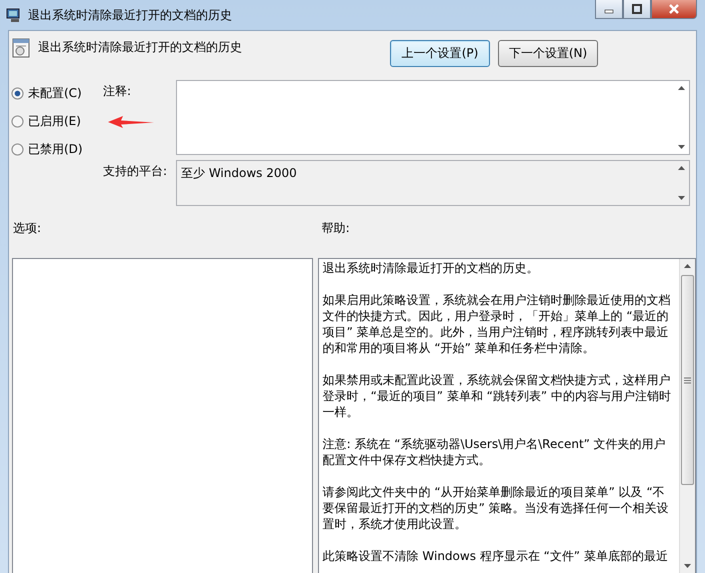  Describe the element at coordinates (496, 508) in the screenshot. I see `help-paragraph: 请参阅此文件夹中的 “从开始菜单删除最近的项目菜单” 以及 “不要保留最近打开的文档的历史” 策略。当没有选择任何一个相关设置时，系统才使用此设置。` at that location.